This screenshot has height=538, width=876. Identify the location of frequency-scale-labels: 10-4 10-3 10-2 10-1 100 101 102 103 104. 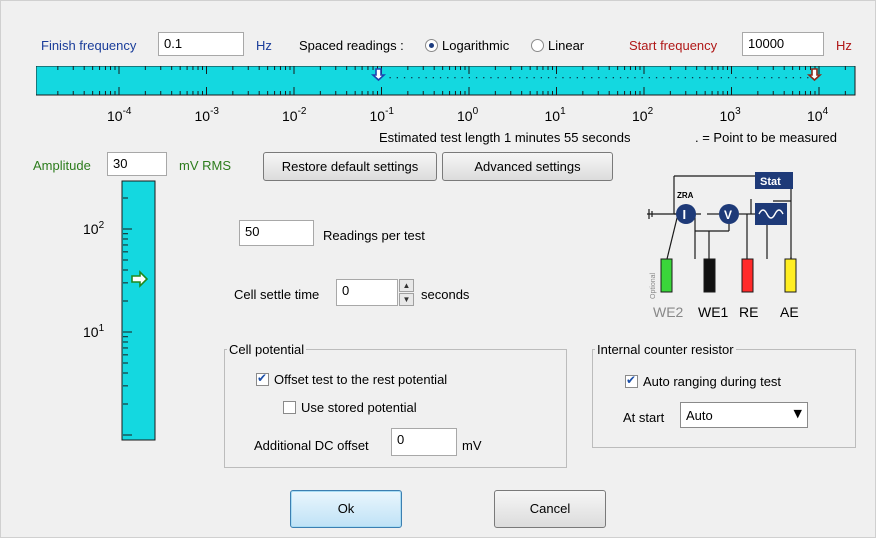
(468, 115).